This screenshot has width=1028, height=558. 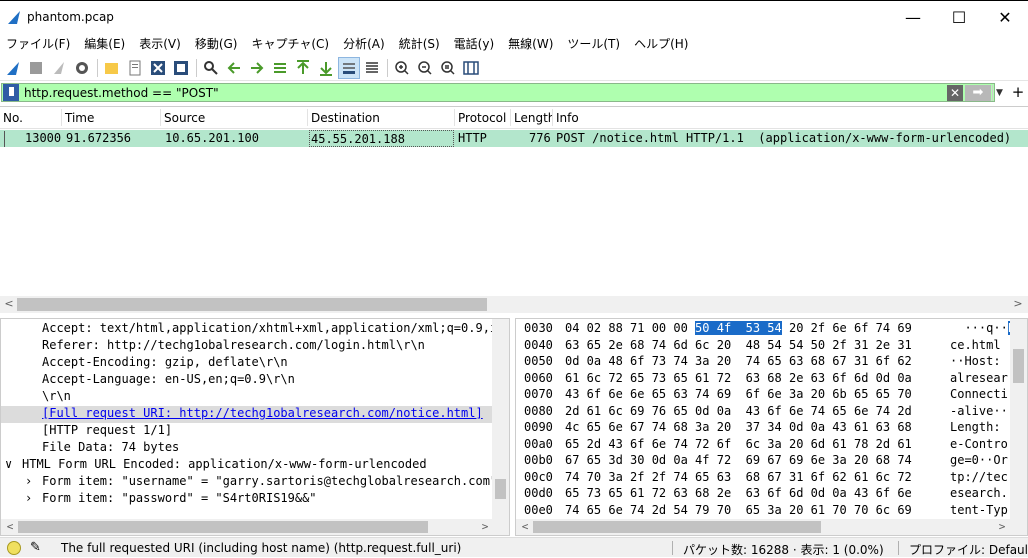 What do you see at coordinates (135, 68) in the screenshot?
I see `file-icon` at bounding box center [135, 68].